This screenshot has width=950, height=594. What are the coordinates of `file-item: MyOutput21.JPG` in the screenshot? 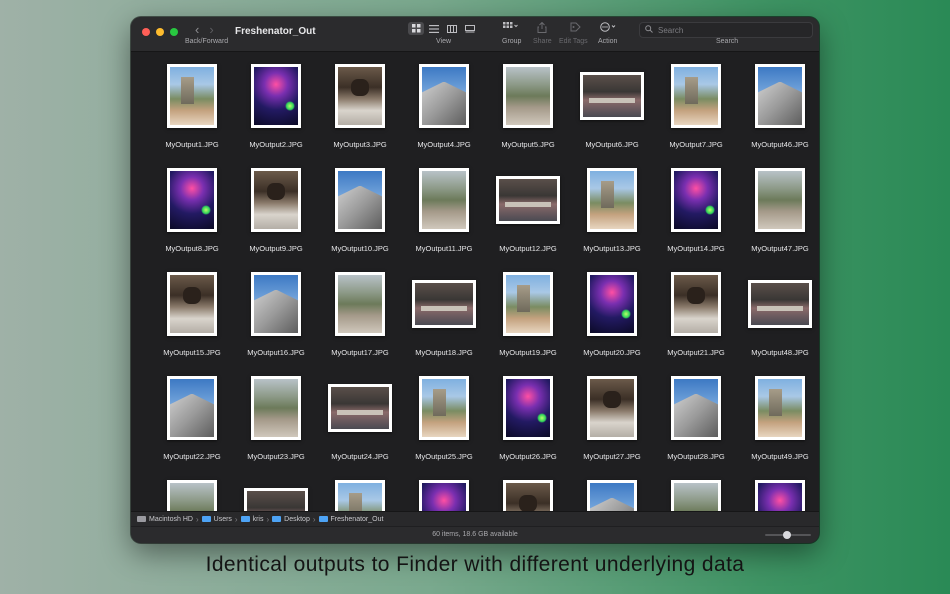 It's located at (696, 318).